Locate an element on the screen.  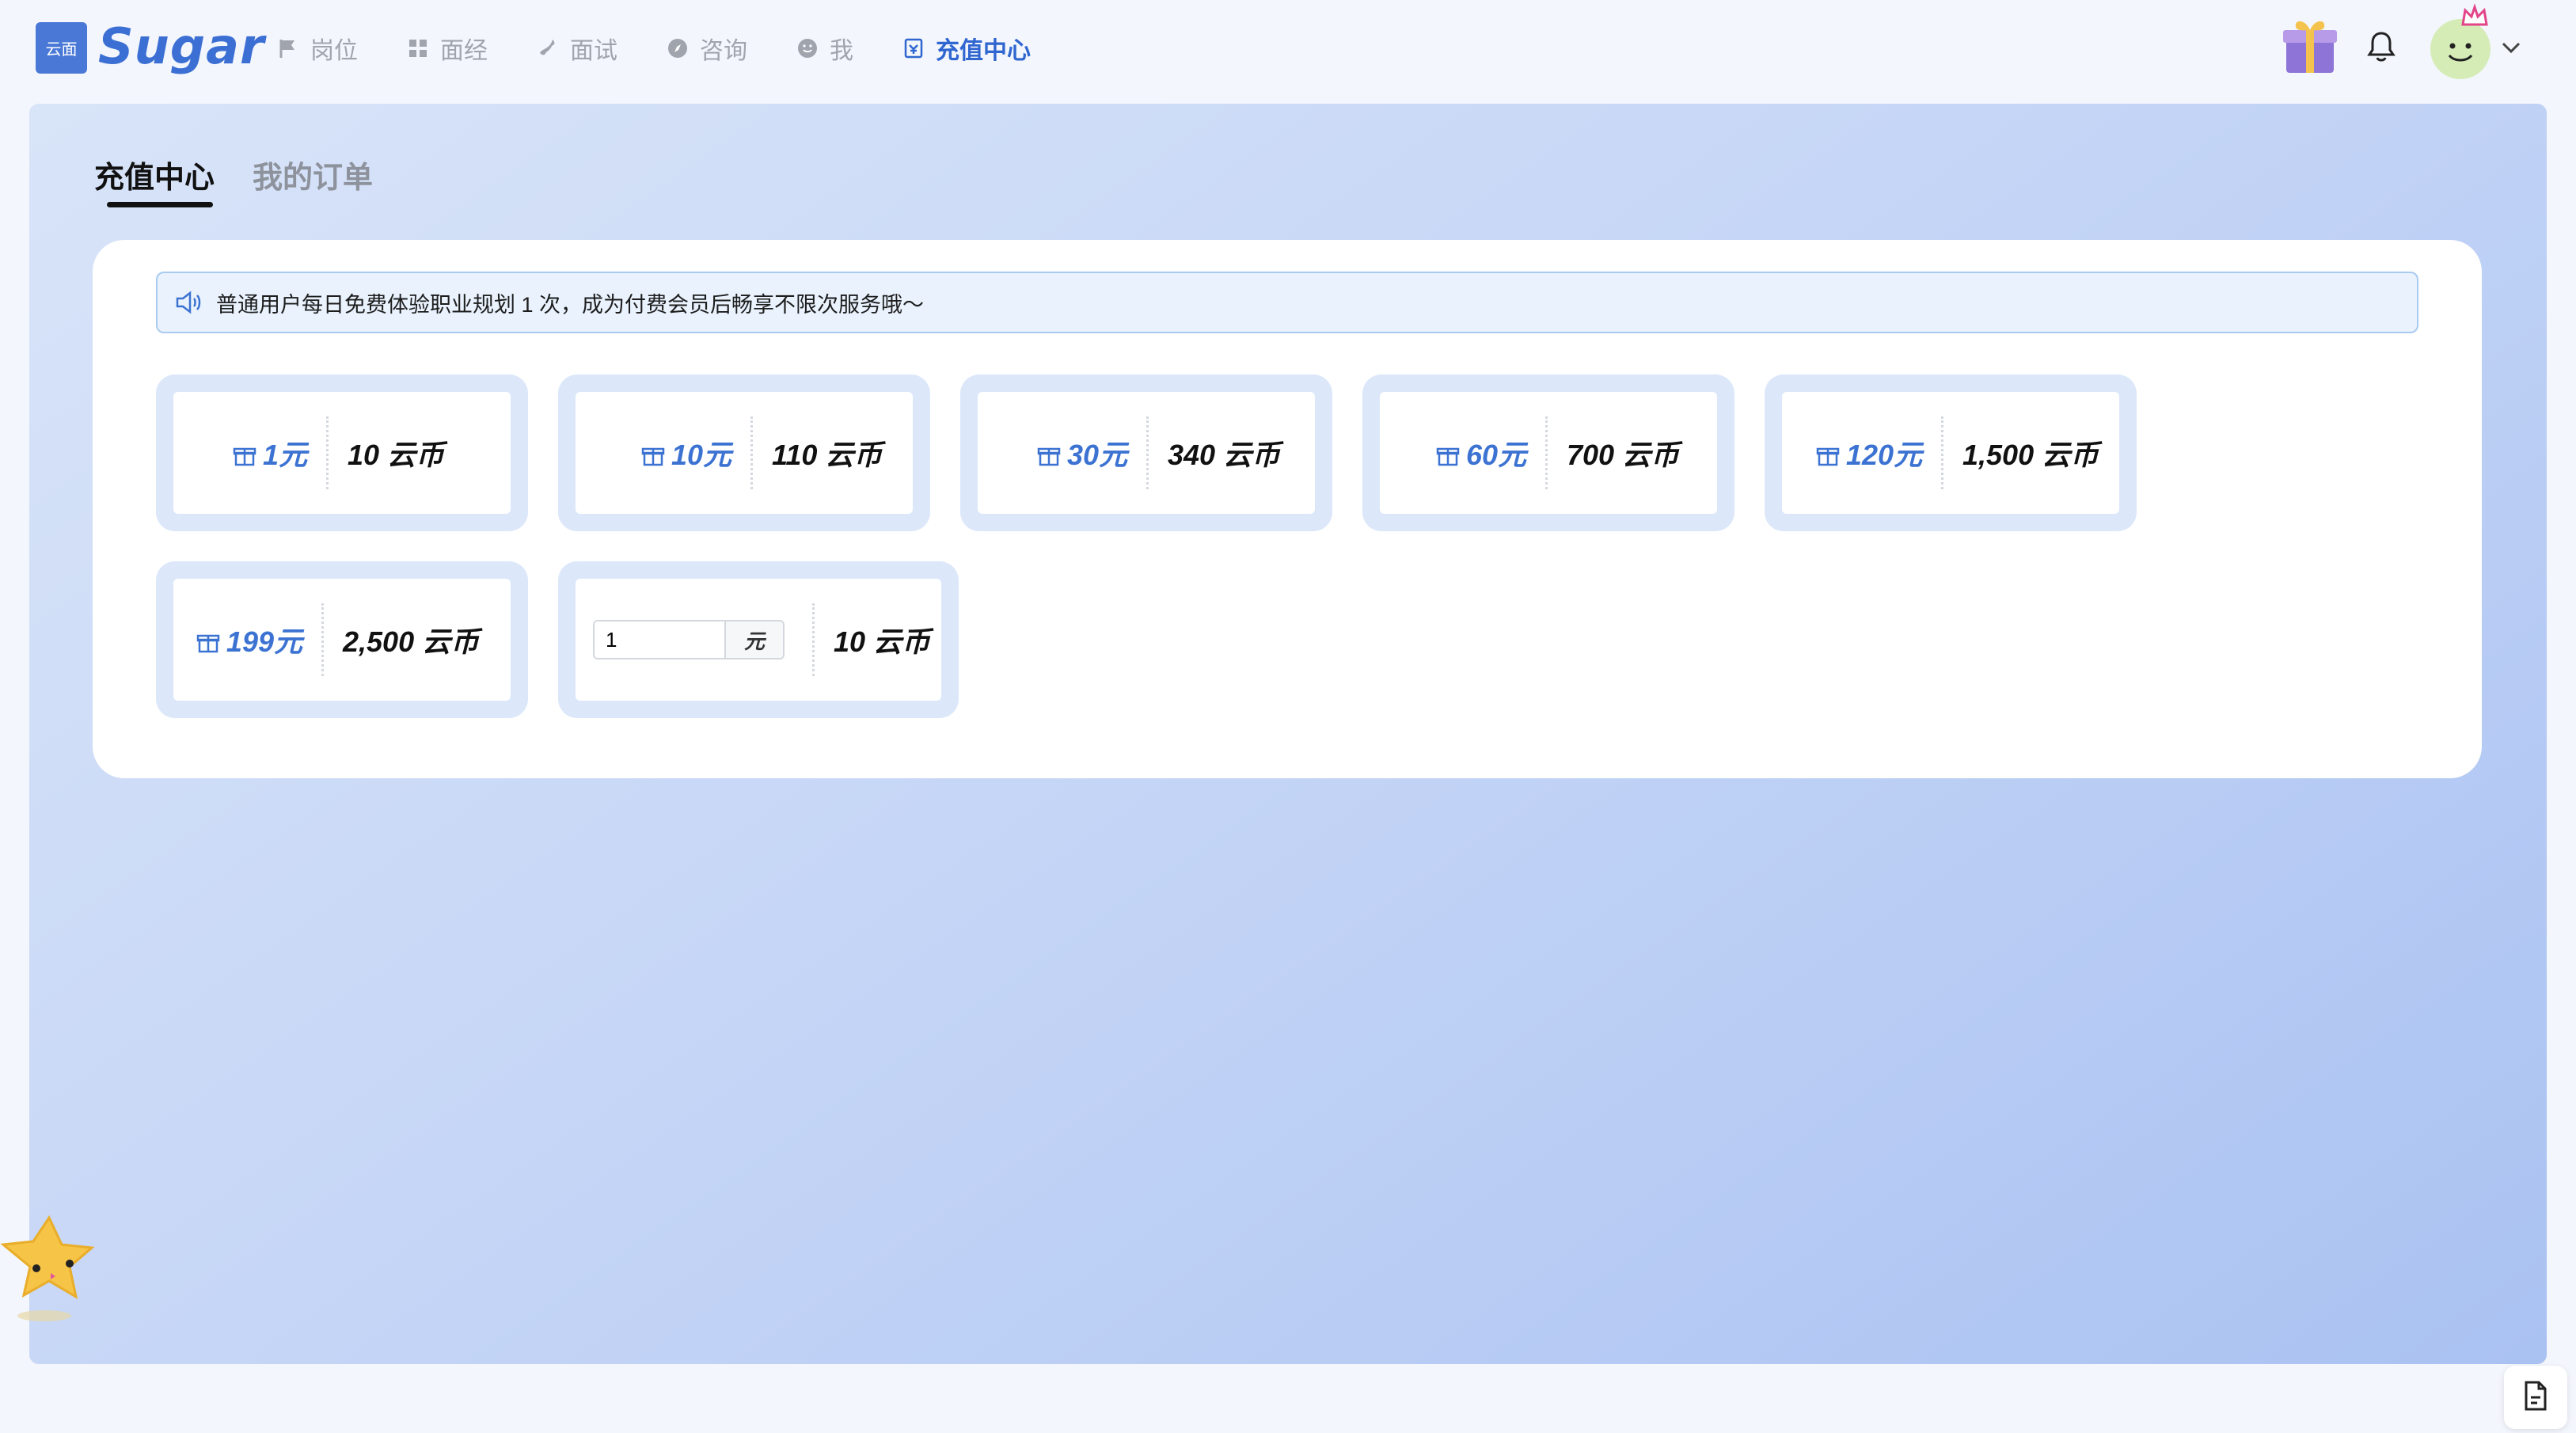
logo-icon: 云面 is located at coordinates (62, 48).